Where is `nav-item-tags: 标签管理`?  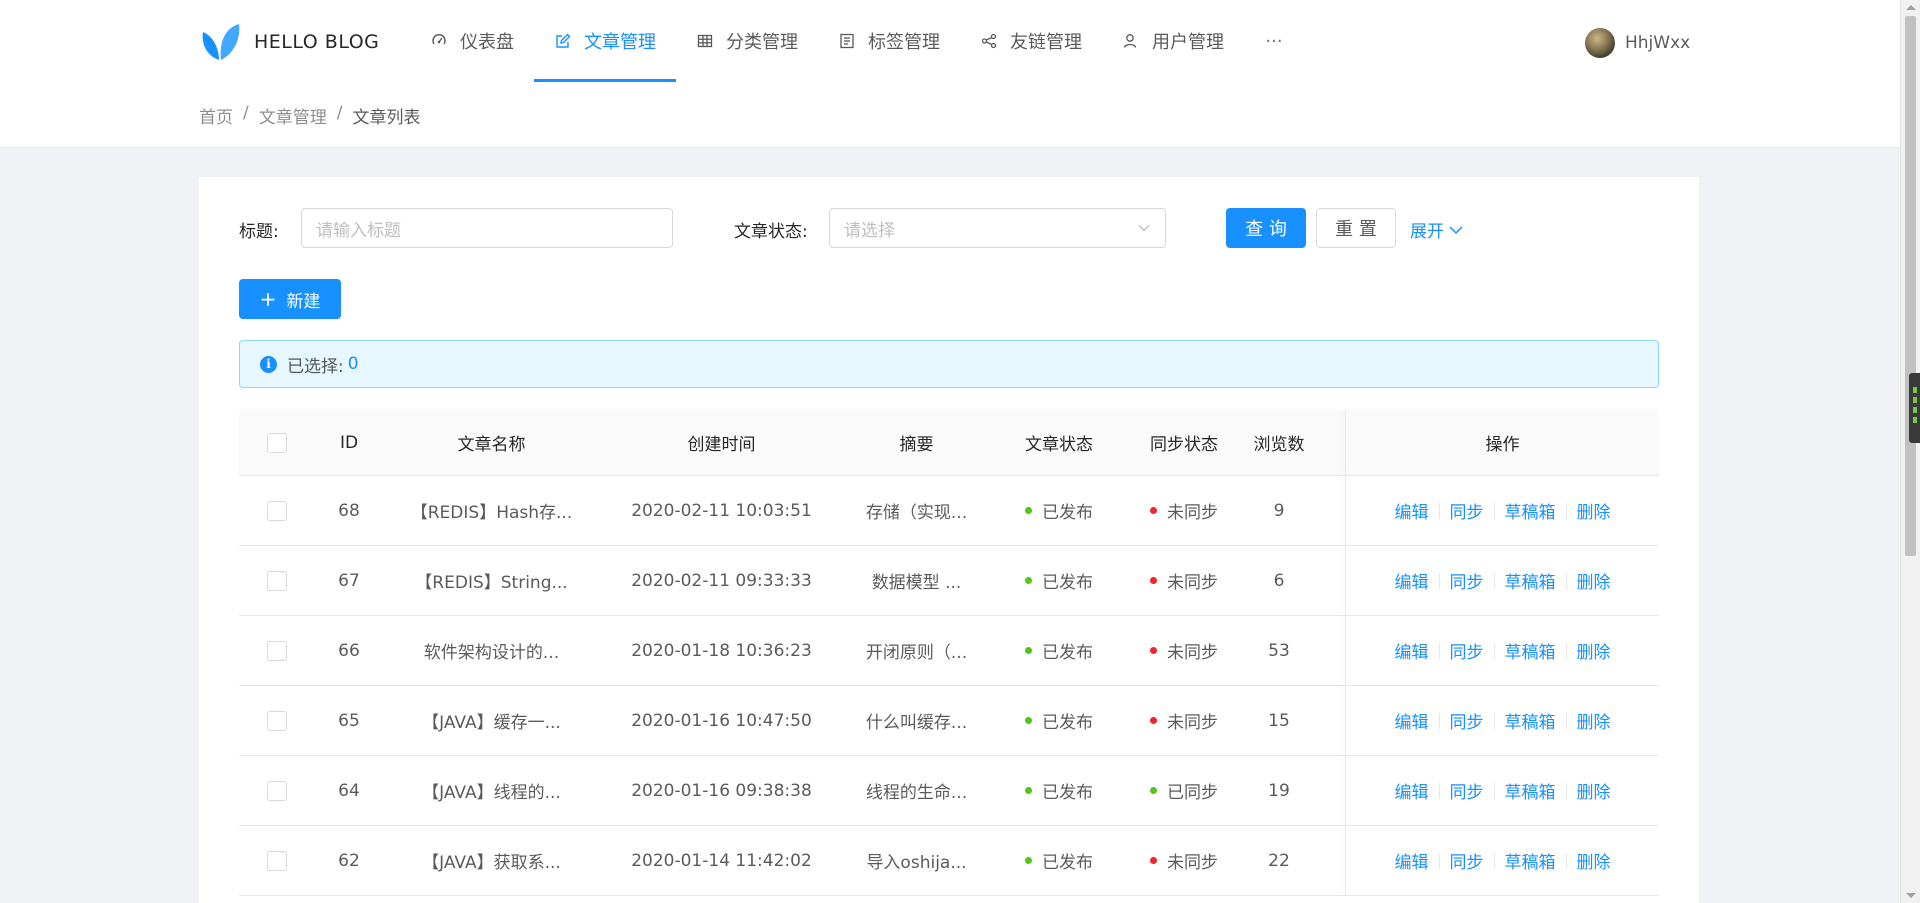 nav-item-tags: 标签管理 is located at coordinates (889, 41).